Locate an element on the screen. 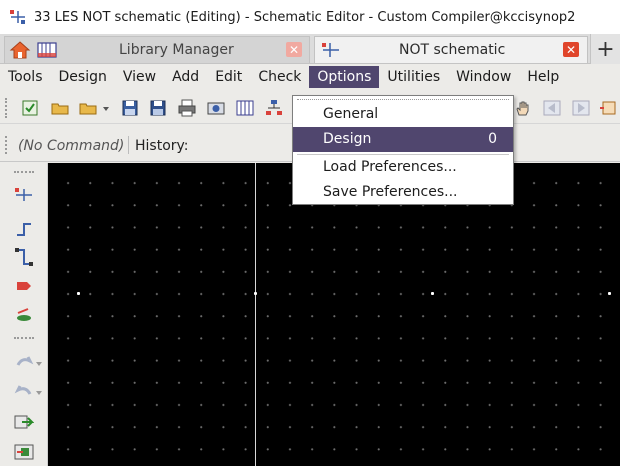 This screenshot has width=620, height=466. push-in-icon is located at coordinates (24, 422).